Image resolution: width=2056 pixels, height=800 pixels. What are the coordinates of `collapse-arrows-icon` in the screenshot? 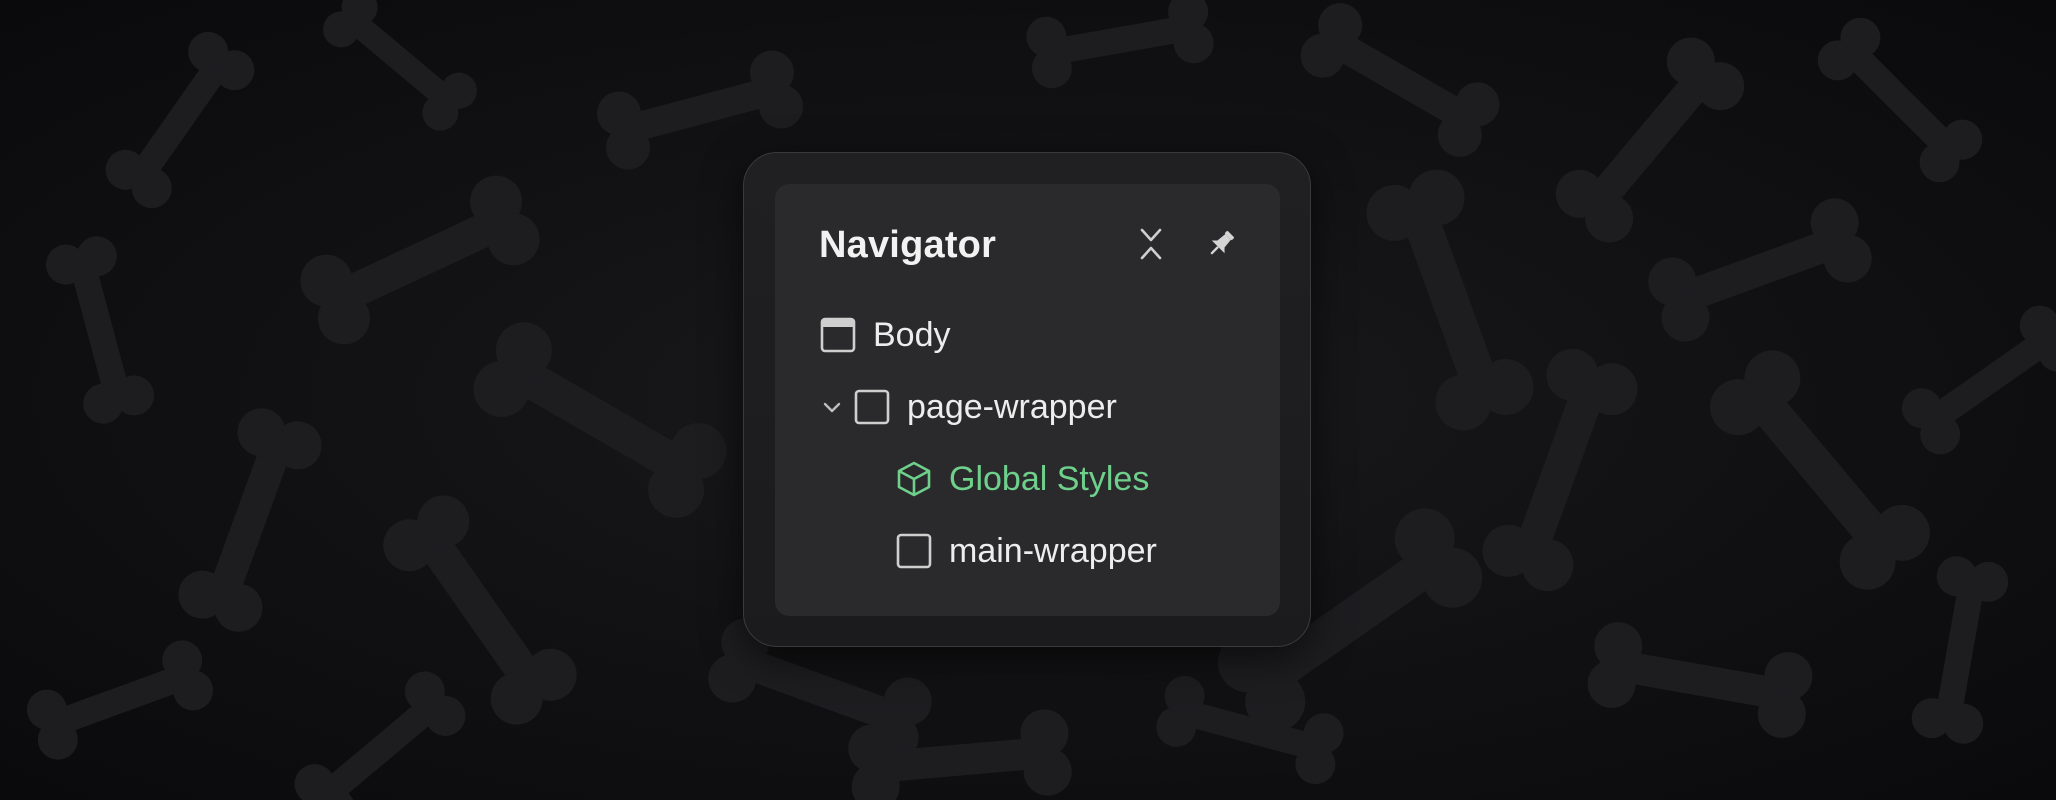 It's located at (1151, 244).